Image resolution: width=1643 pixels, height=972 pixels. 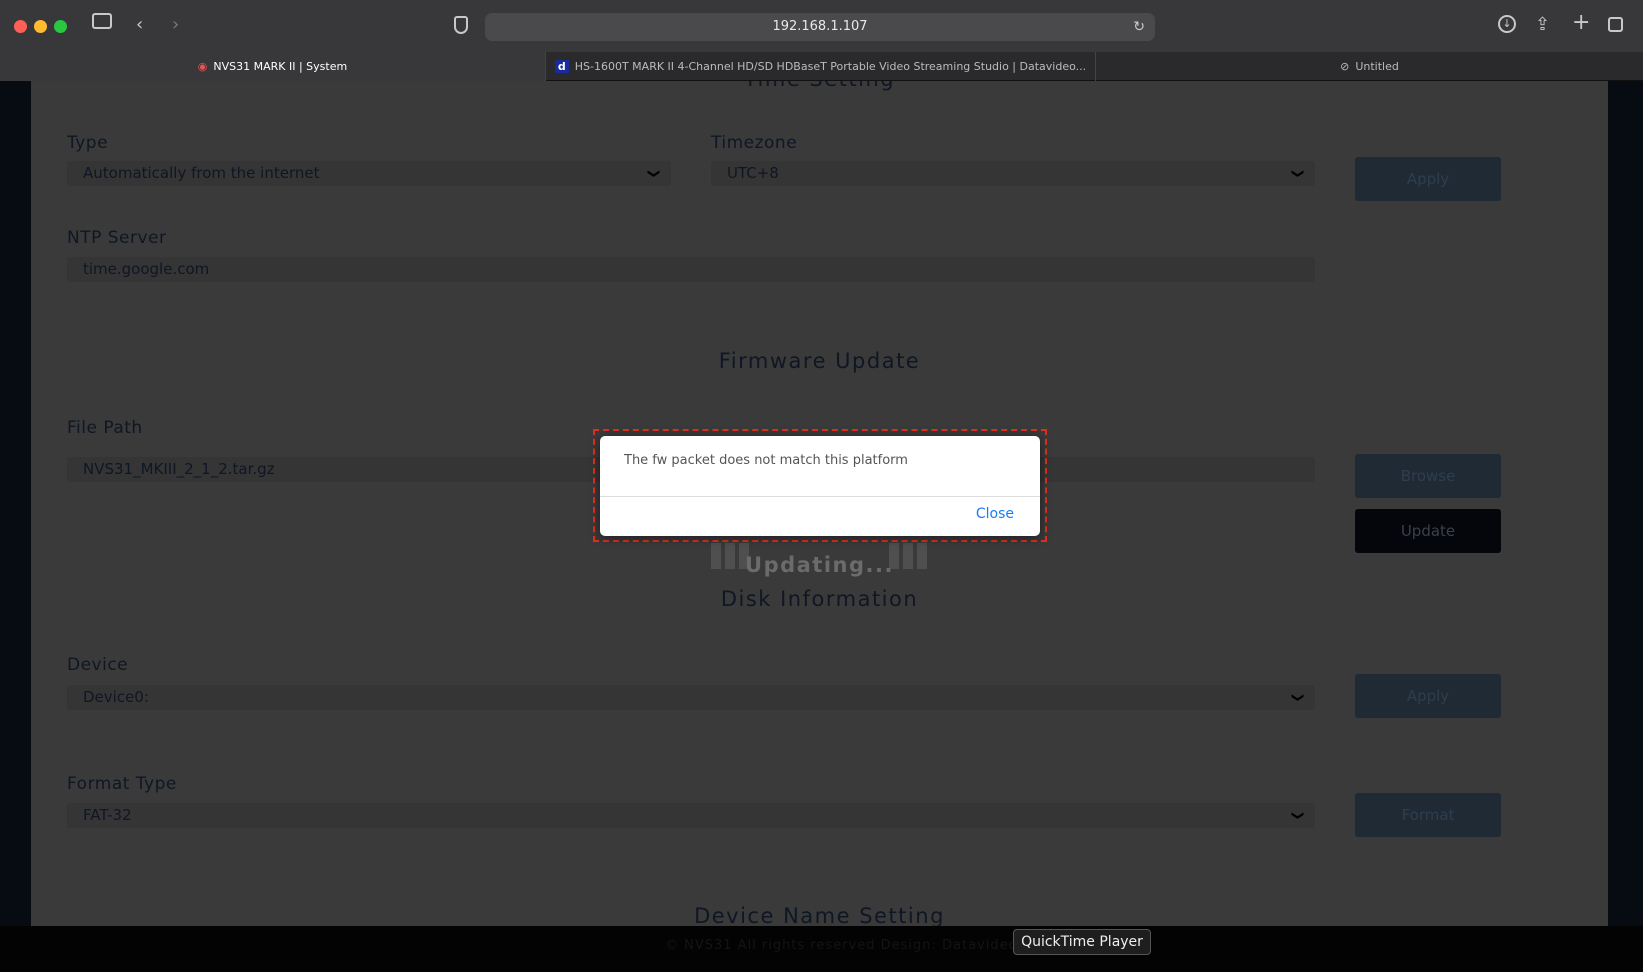 I want to click on device-select: Device0: ❯, so click(x=691, y=697).